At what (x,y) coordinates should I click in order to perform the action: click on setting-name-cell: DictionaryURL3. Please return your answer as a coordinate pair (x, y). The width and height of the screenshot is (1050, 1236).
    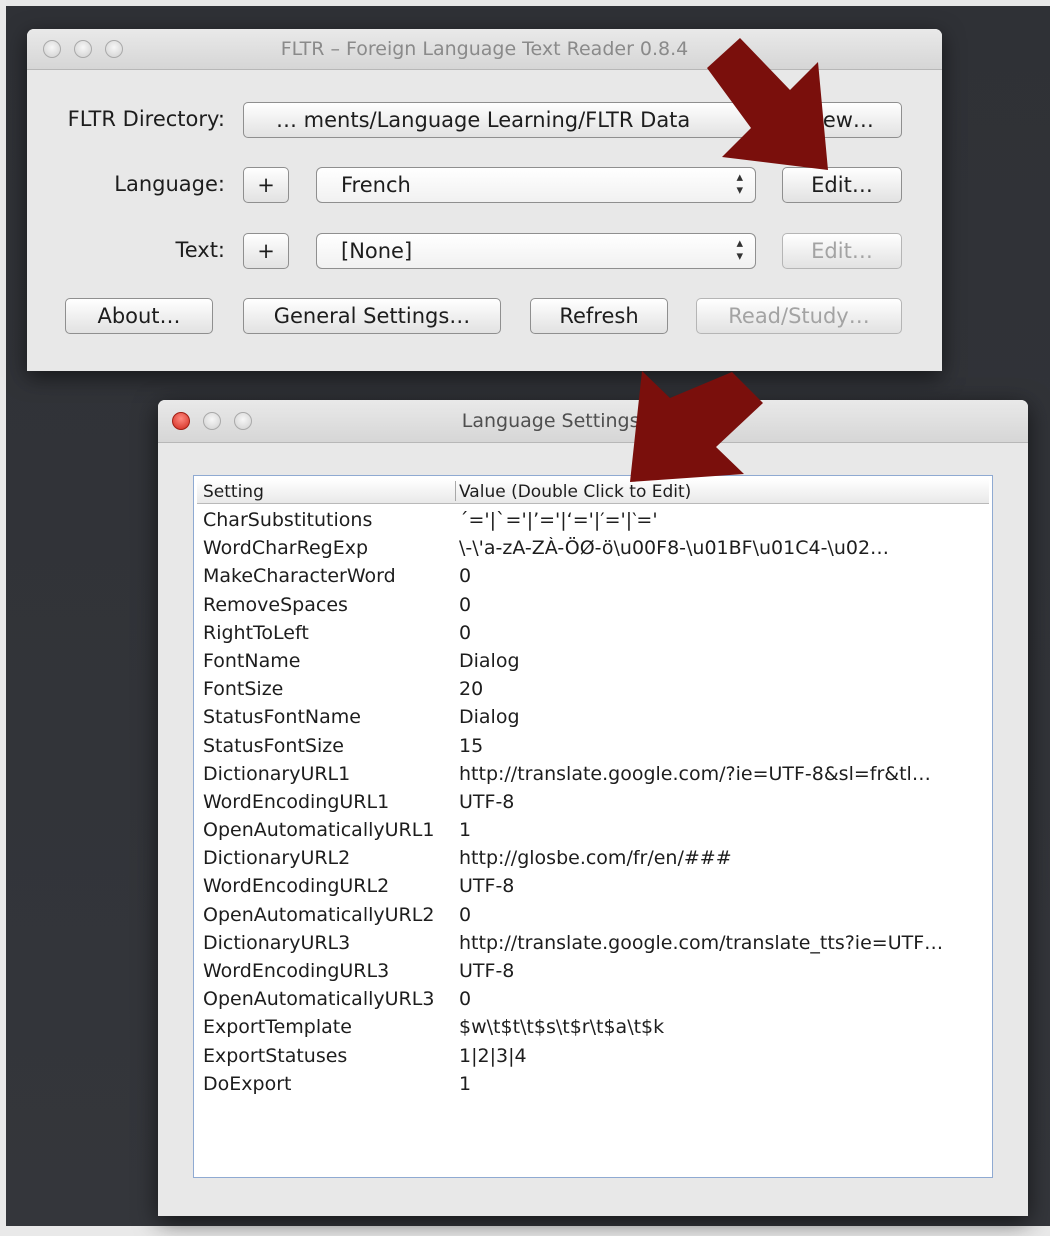
    Looking at the image, I should click on (277, 942).